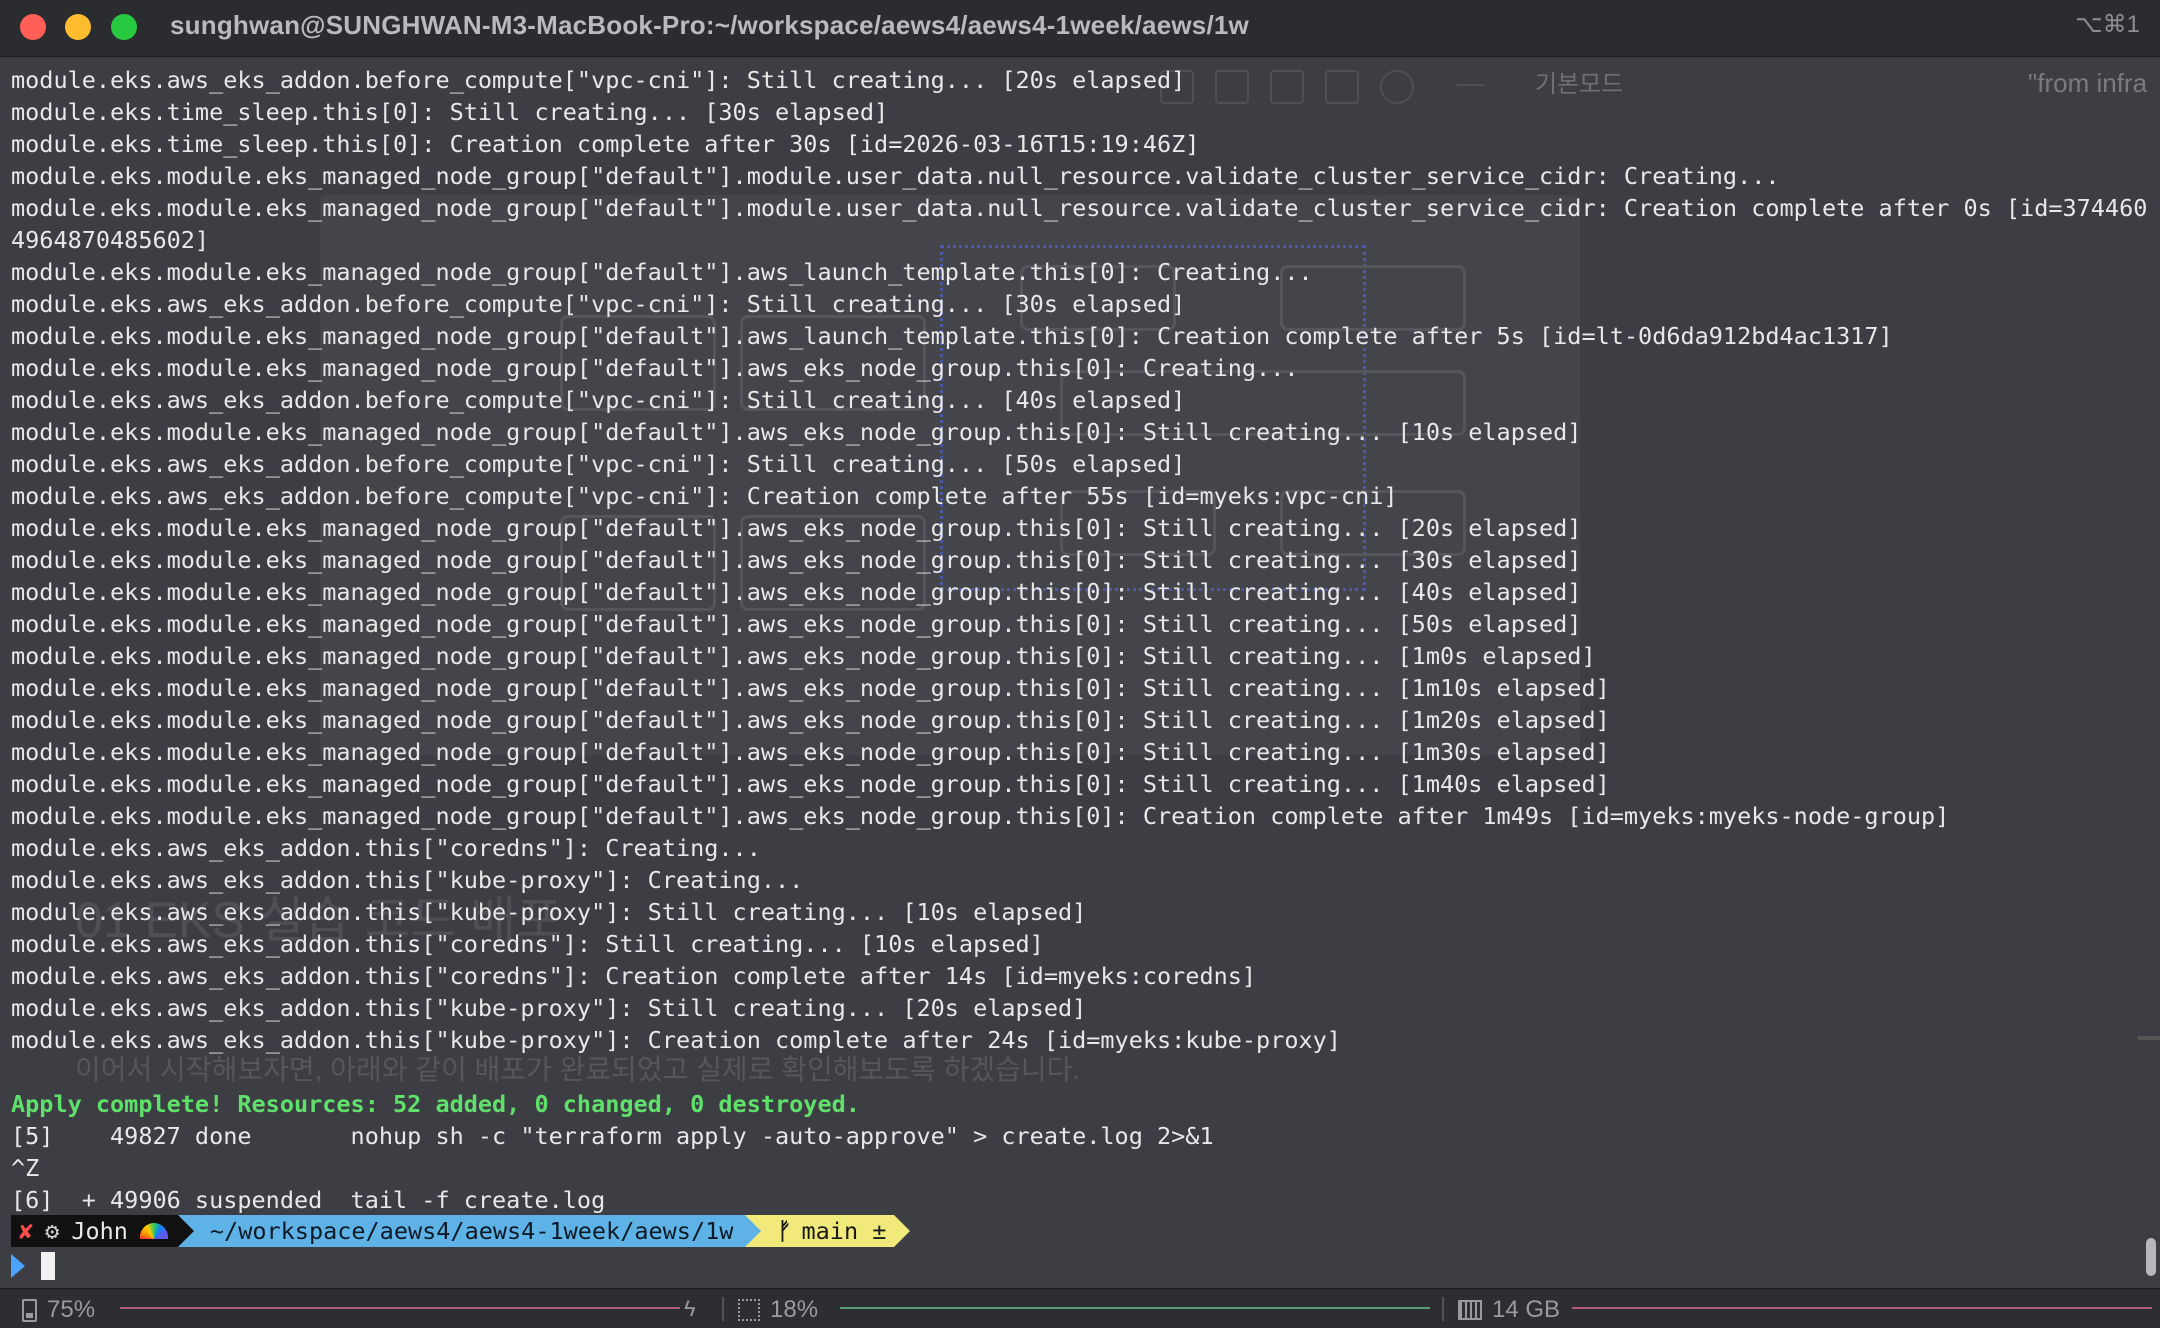 The image size is (2160, 1328). Describe the element at coordinates (794, 1309) in the screenshot. I see `cpu-value: 18%` at that location.